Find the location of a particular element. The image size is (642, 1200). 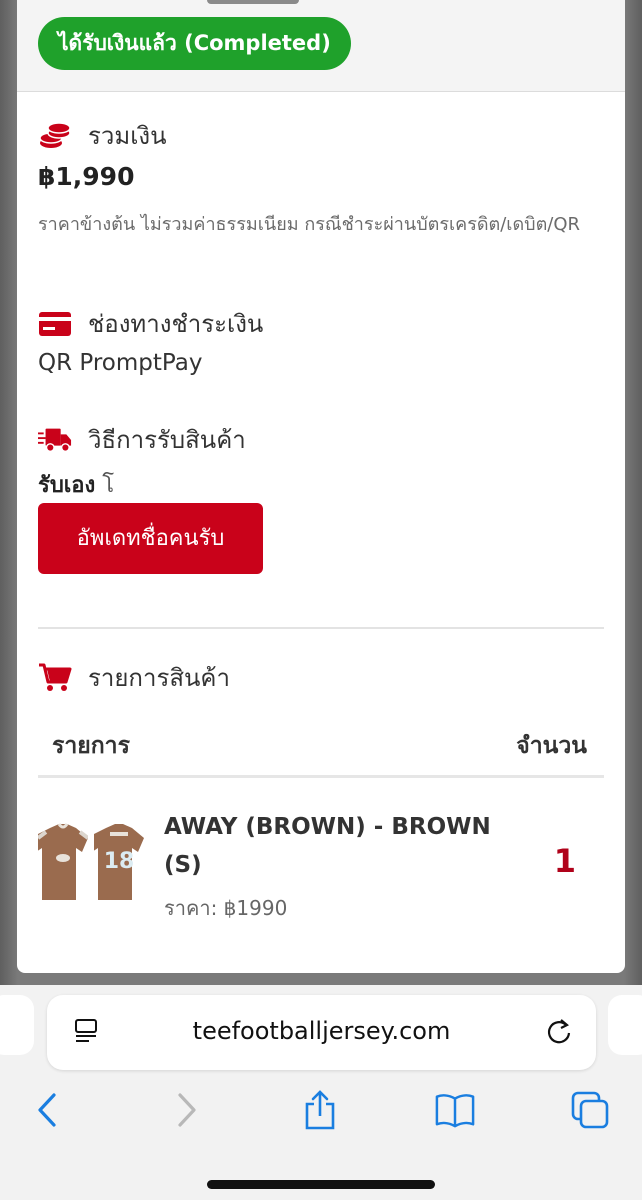

back-icon is located at coordinates (48, 1110).